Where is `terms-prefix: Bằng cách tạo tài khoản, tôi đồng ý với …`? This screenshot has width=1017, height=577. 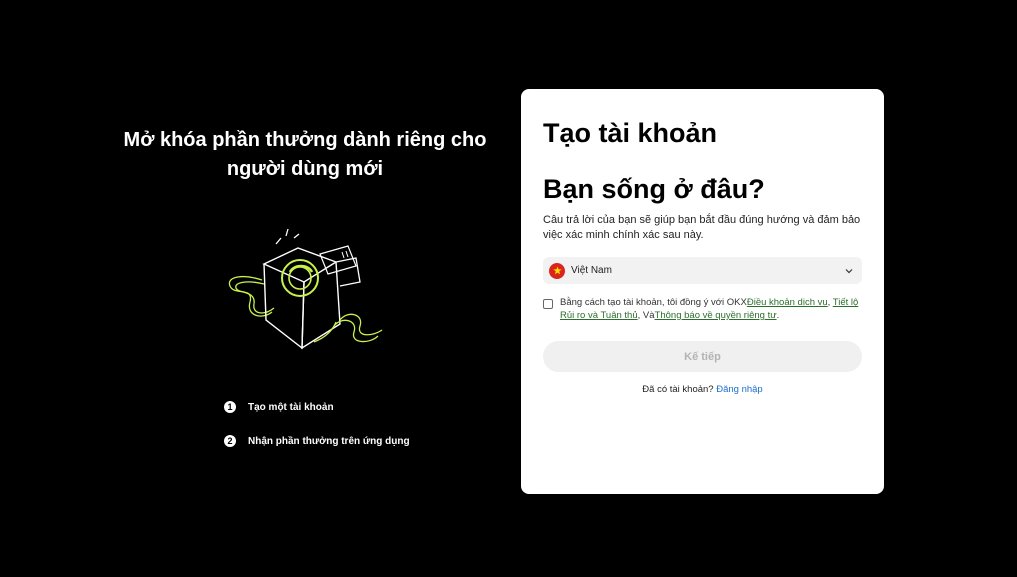
terms-prefix: Bằng cách tạo tài khoản, tôi đồng ý với … is located at coordinates (653, 302).